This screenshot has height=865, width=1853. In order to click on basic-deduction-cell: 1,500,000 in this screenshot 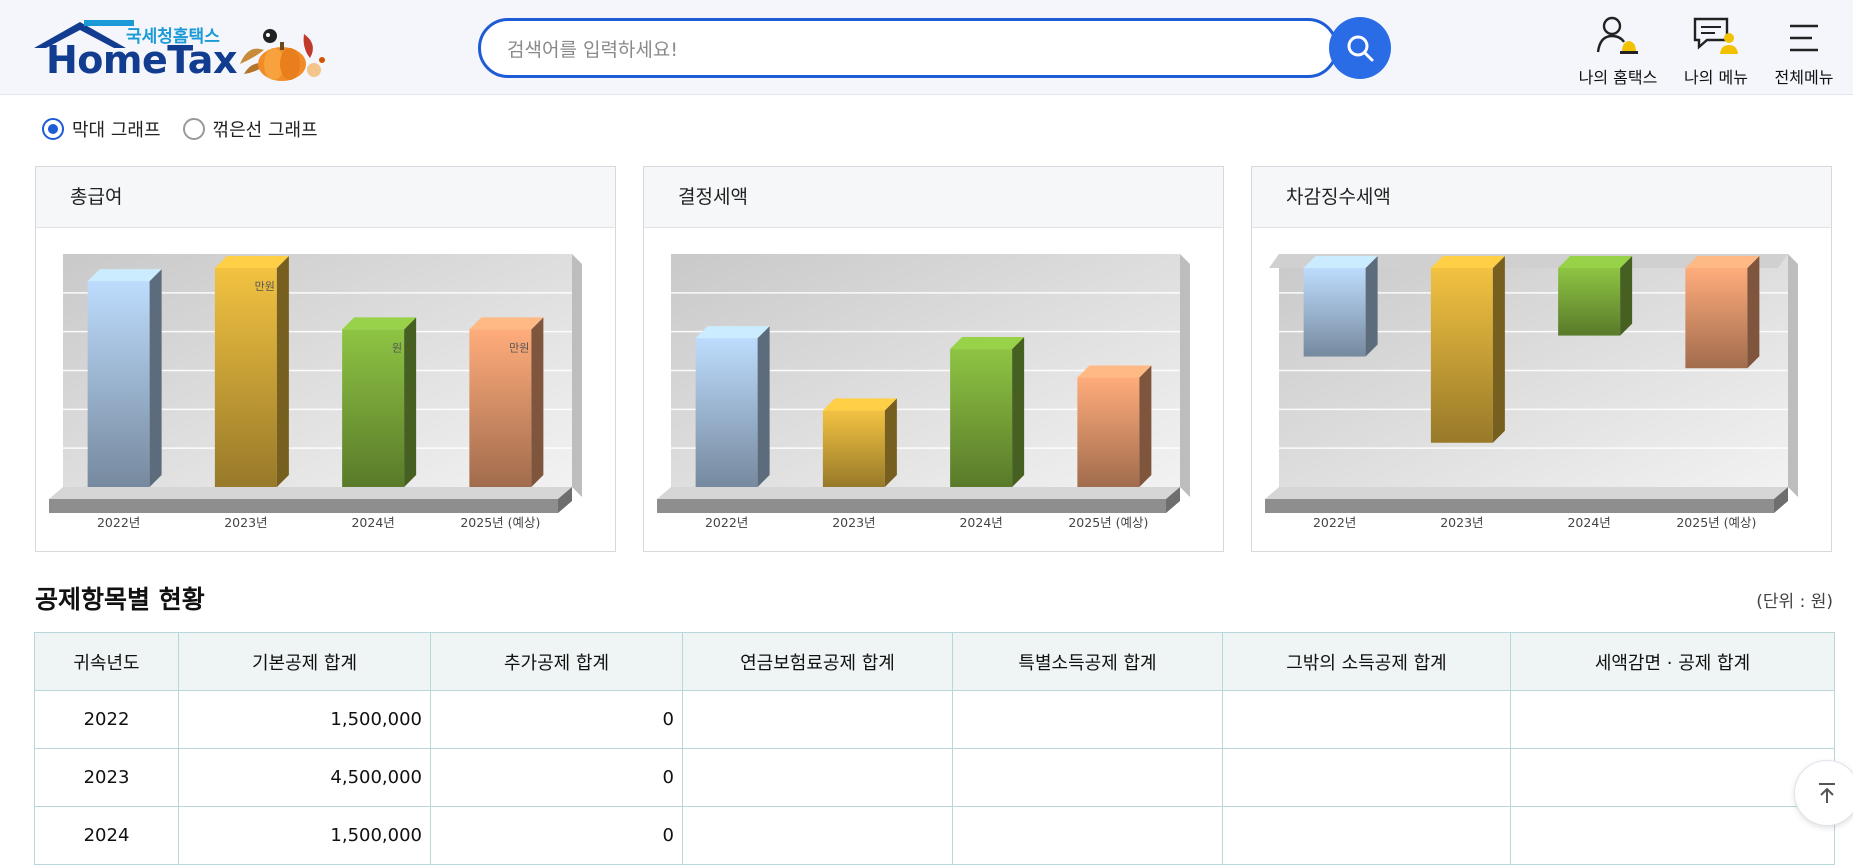, I will do `click(304, 835)`.